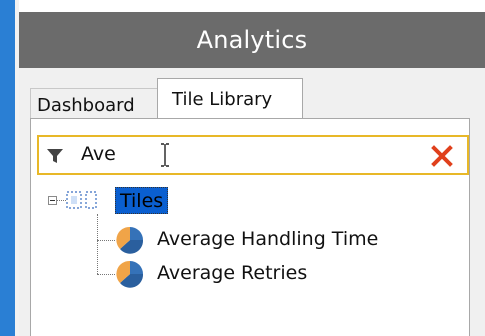  Describe the element at coordinates (267, 239) in the screenshot. I see `tree-item: Average Handling Time` at that location.